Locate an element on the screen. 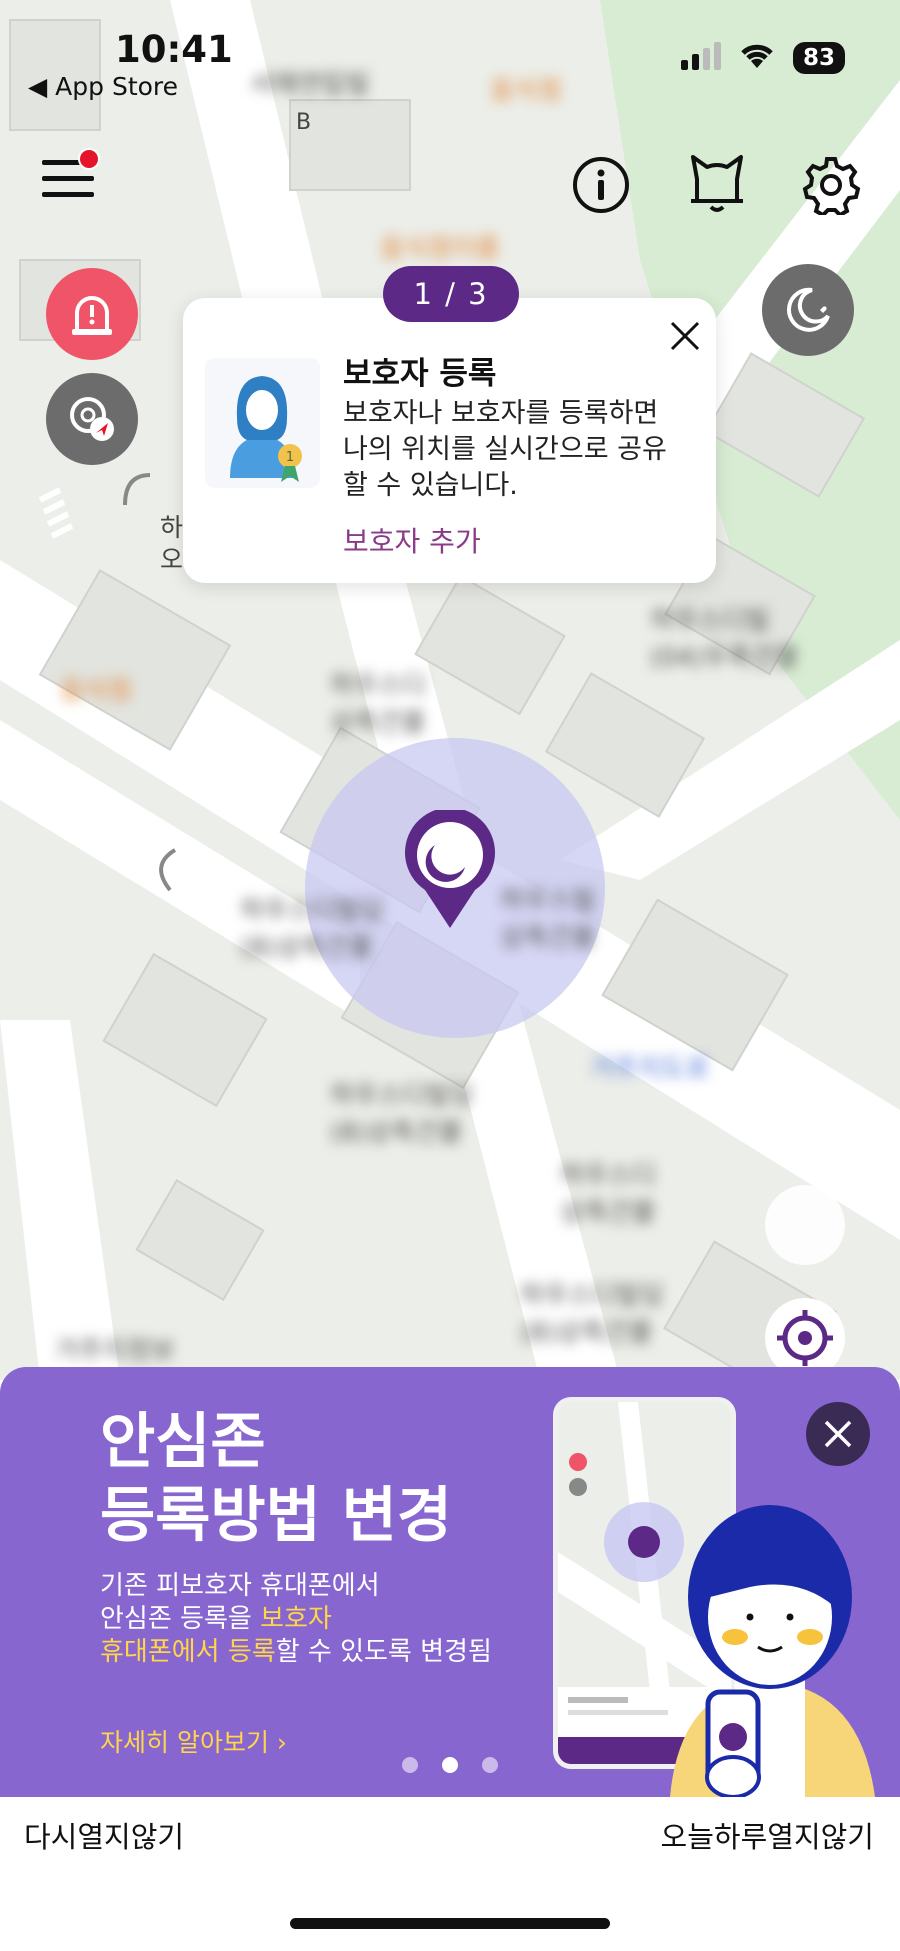  svg-text: 1 is located at coordinates (290, 457).